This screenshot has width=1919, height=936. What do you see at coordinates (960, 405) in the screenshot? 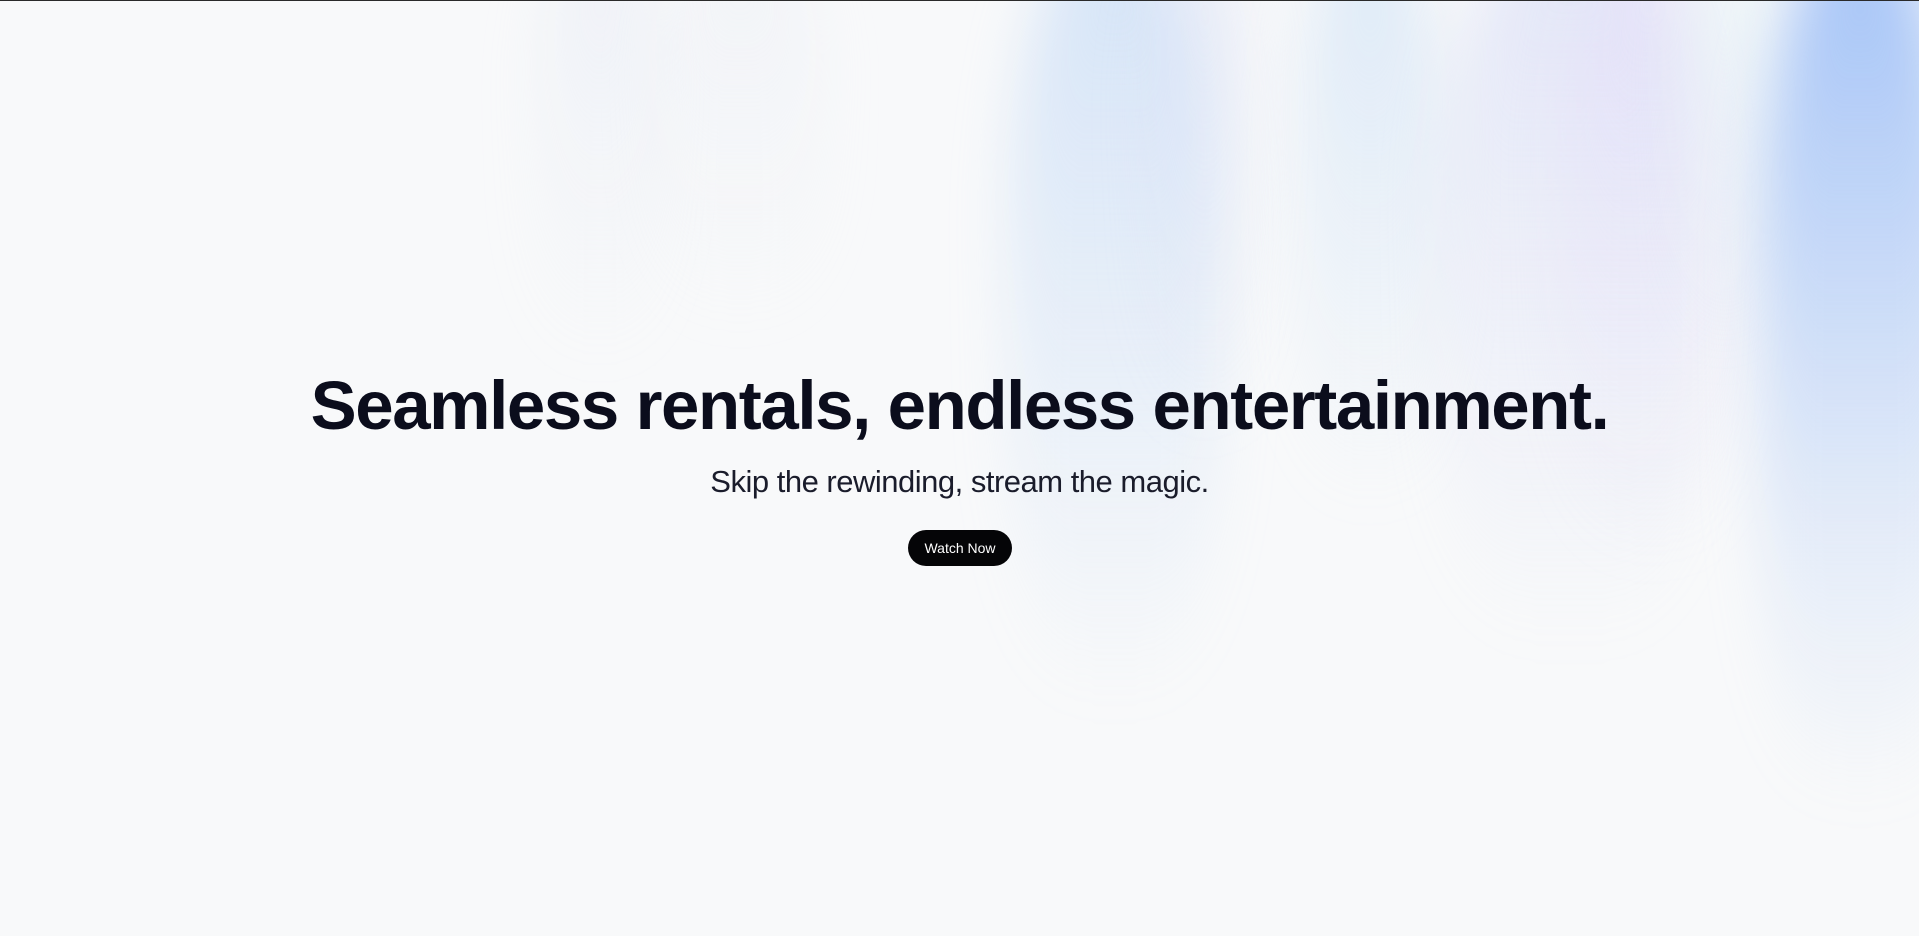
I see `hero-headline: Seamless rentals, endless entertainment.` at bounding box center [960, 405].